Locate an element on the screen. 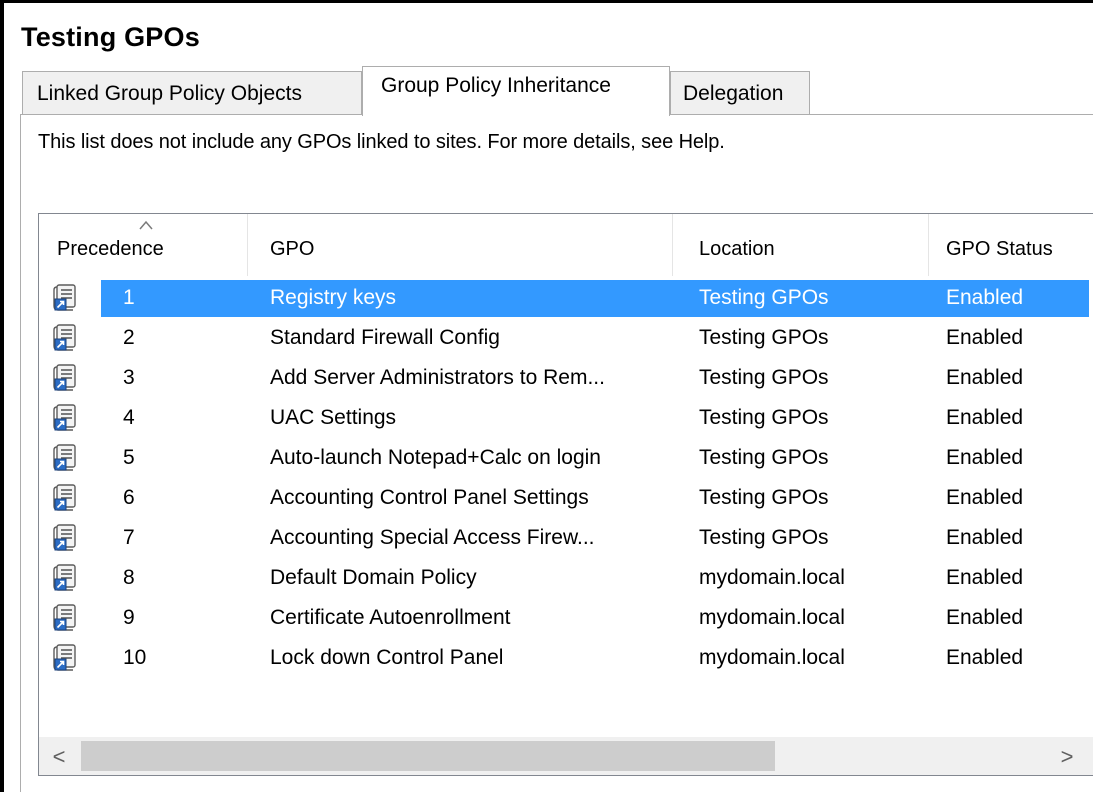 This screenshot has height=792, width=1093. column-header-gpo-status: GPO Status is located at coordinates (1010, 245).